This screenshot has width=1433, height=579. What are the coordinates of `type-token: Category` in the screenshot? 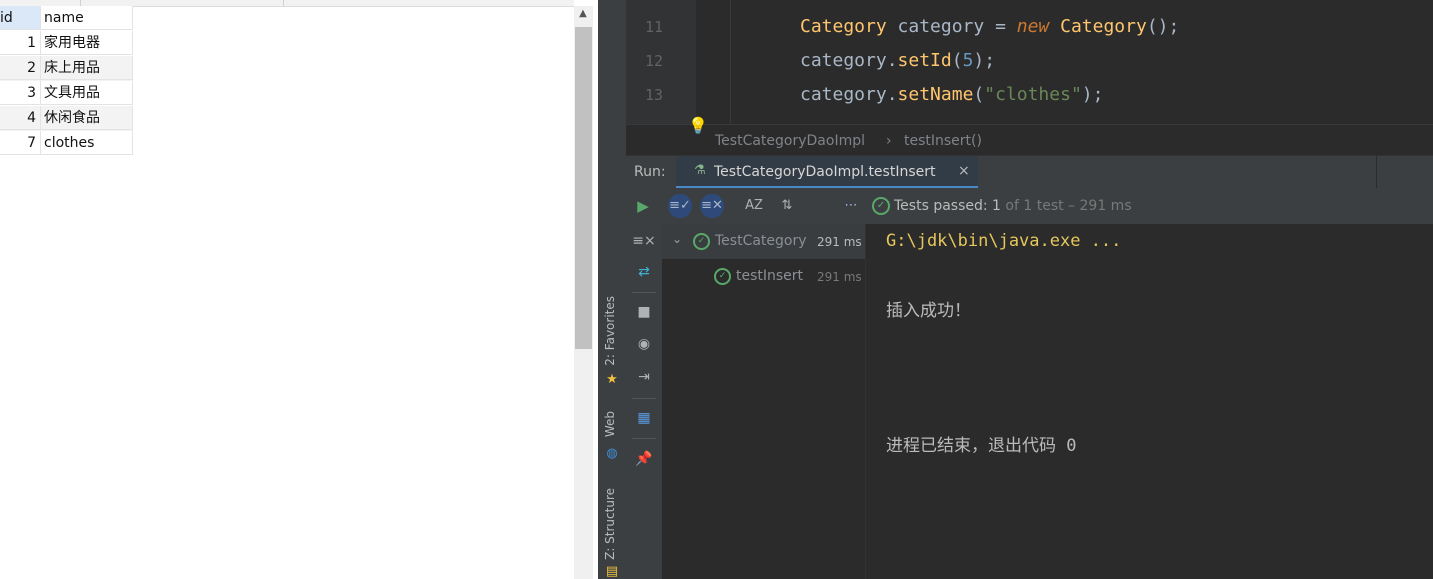 It's located at (843, 26).